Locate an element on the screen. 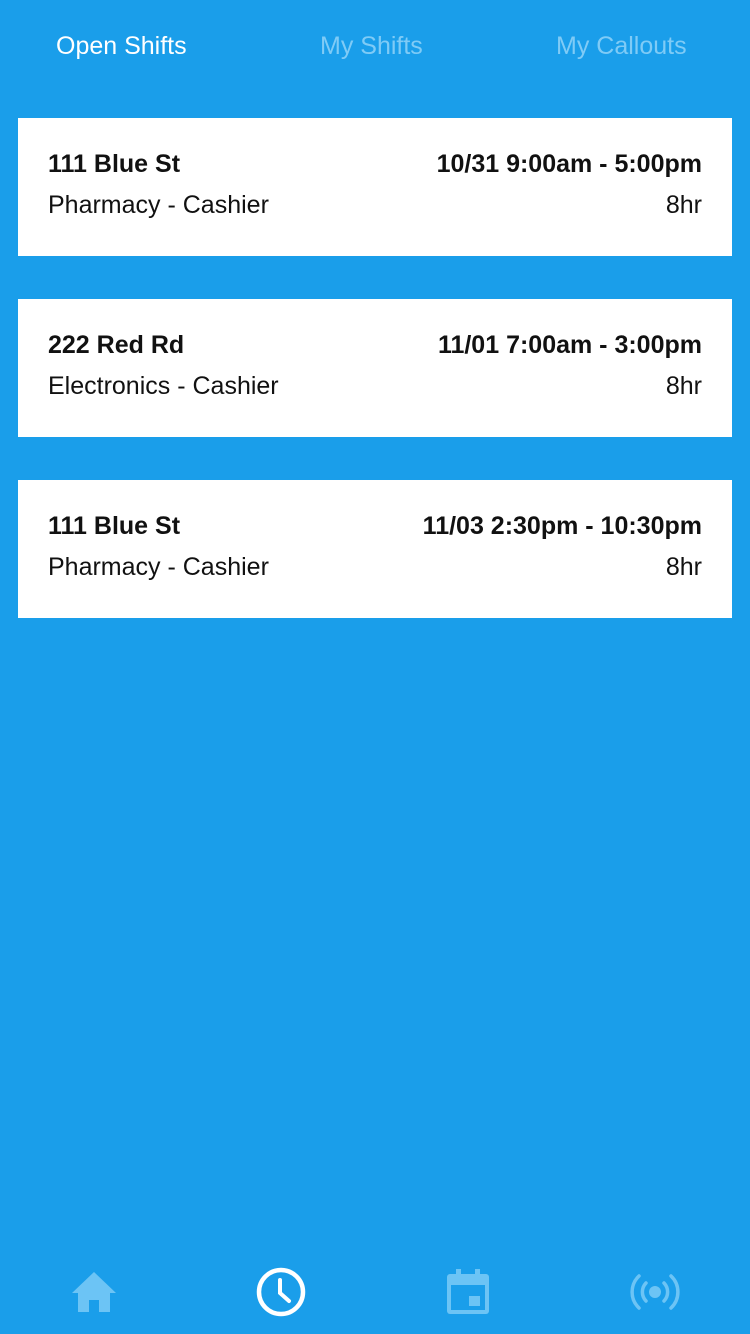  shift-time: 10/31 9:00am - 5:00pm is located at coordinates (569, 164).